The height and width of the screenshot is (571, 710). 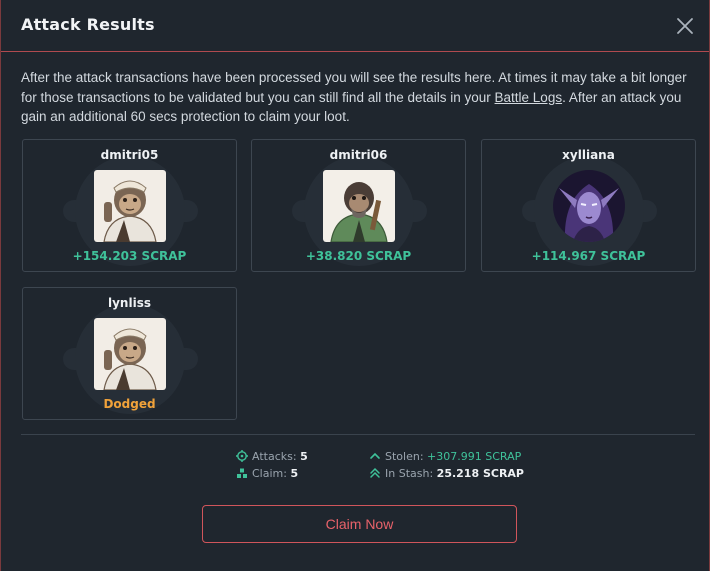 I want to click on claim-now-button: Claim Now, so click(x=359, y=524).